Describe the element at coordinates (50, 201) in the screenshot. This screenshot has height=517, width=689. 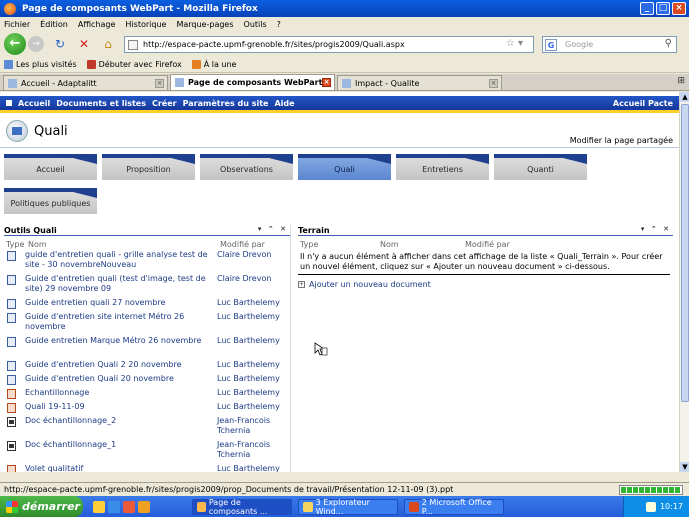
I see `nav-button-politiques: Politiques publiques` at that location.